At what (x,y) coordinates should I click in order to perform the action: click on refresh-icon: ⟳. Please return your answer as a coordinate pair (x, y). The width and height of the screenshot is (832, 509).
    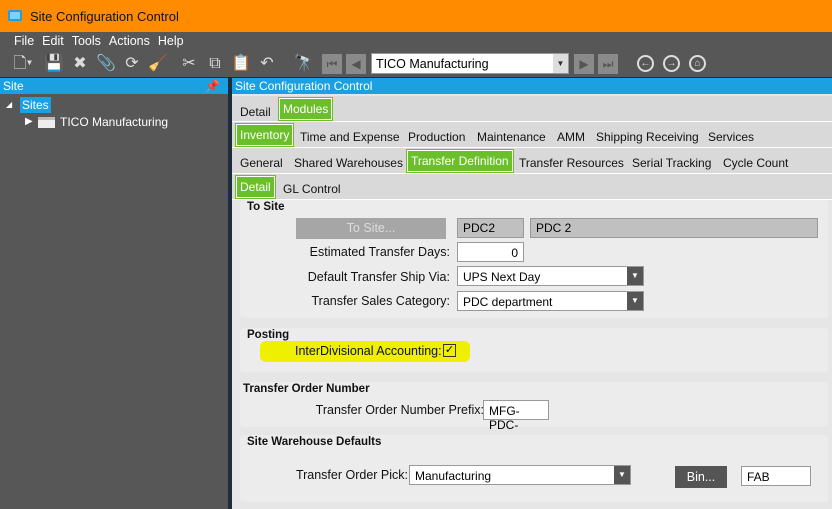
    Looking at the image, I should click on (132, 64).